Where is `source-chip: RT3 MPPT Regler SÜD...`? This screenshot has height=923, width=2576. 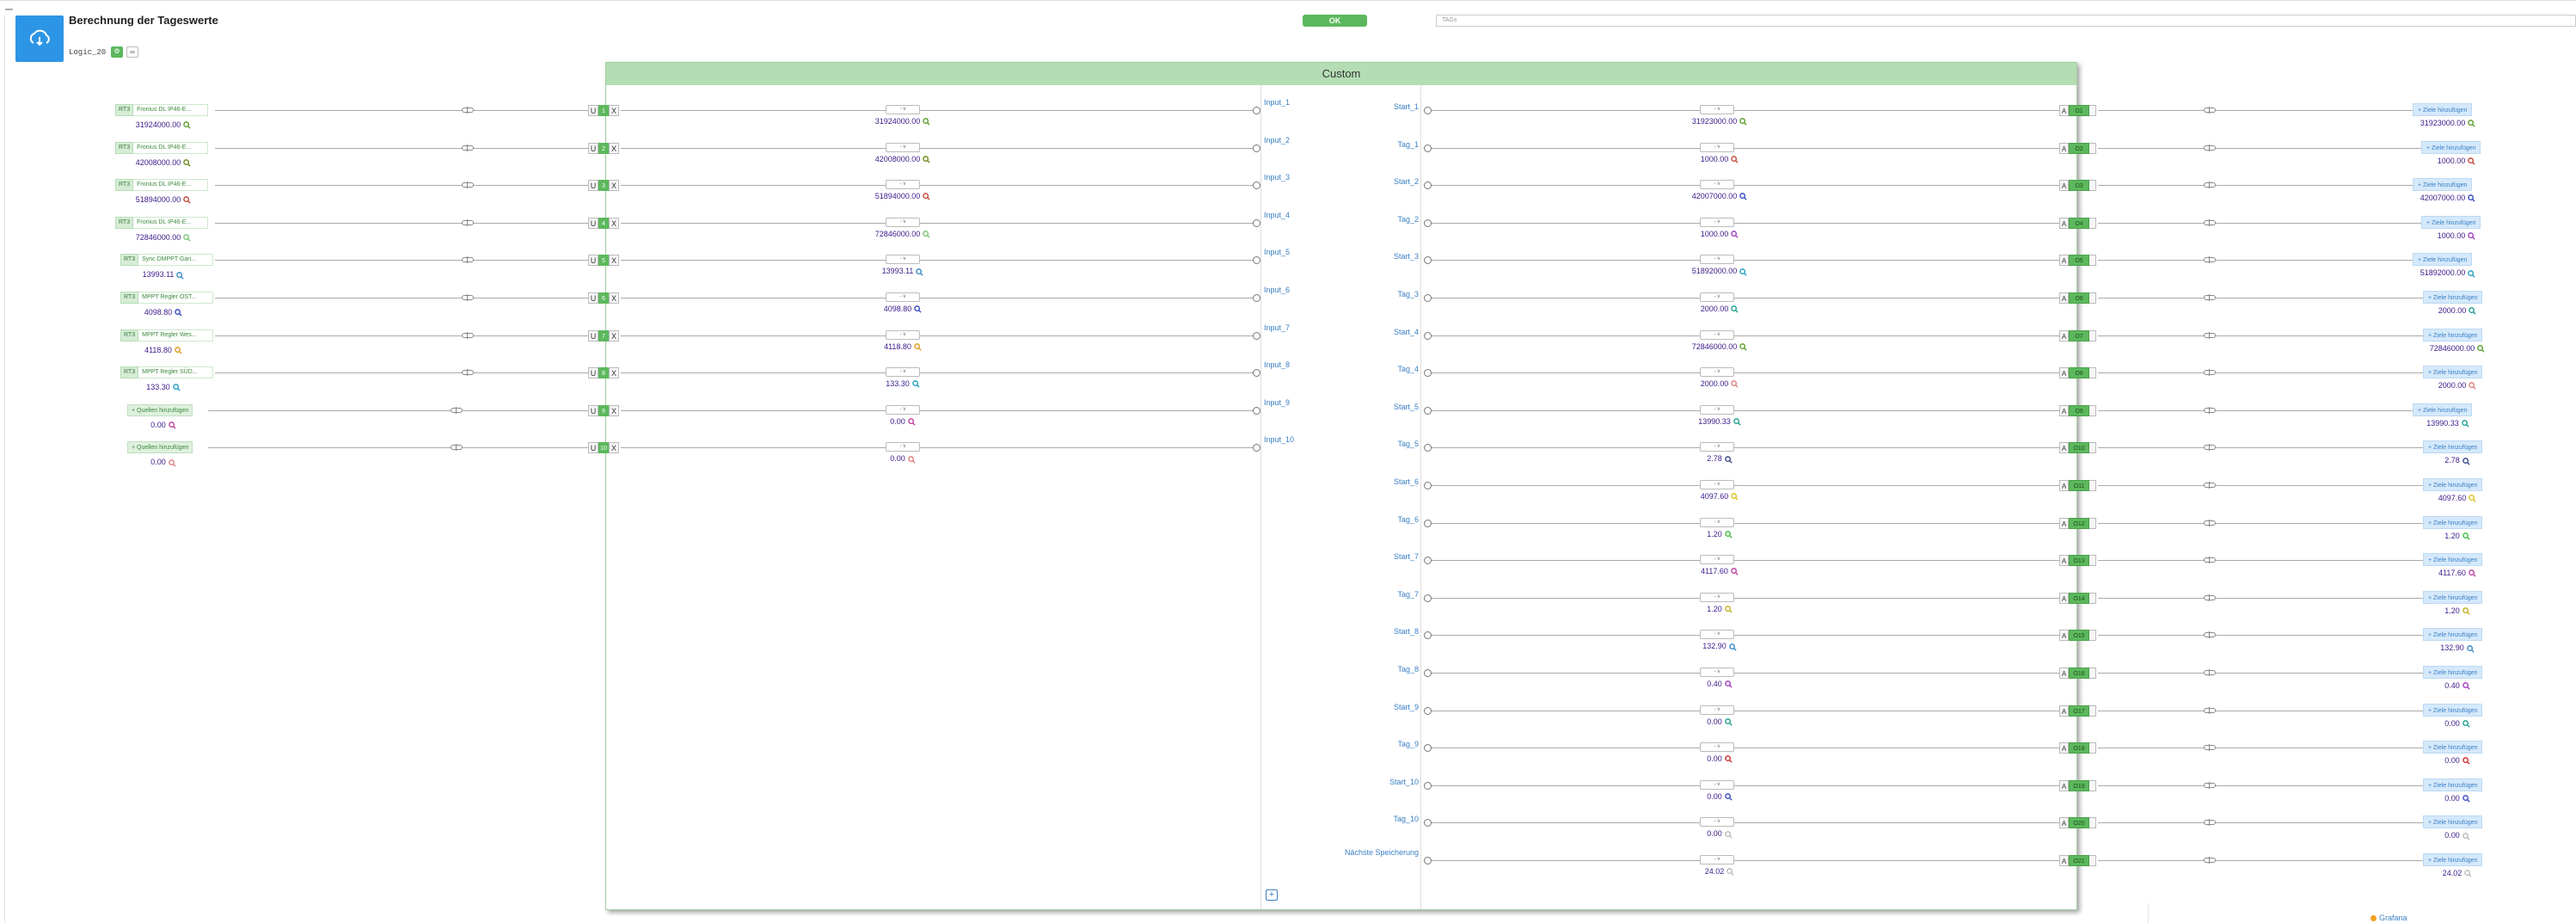 source-chip: RT3 MPPT Regler SÜD... is located at coordinates (167, 372).